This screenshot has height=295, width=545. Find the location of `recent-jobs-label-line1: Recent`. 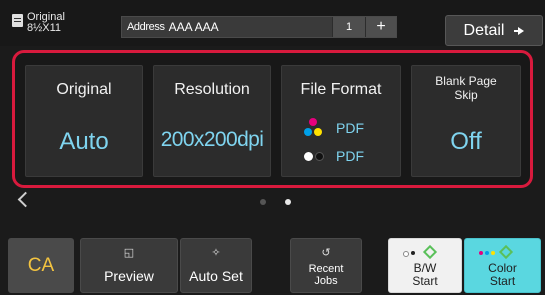

recent-jobs-label-line1: Recent is located at coordinates (326, 269).